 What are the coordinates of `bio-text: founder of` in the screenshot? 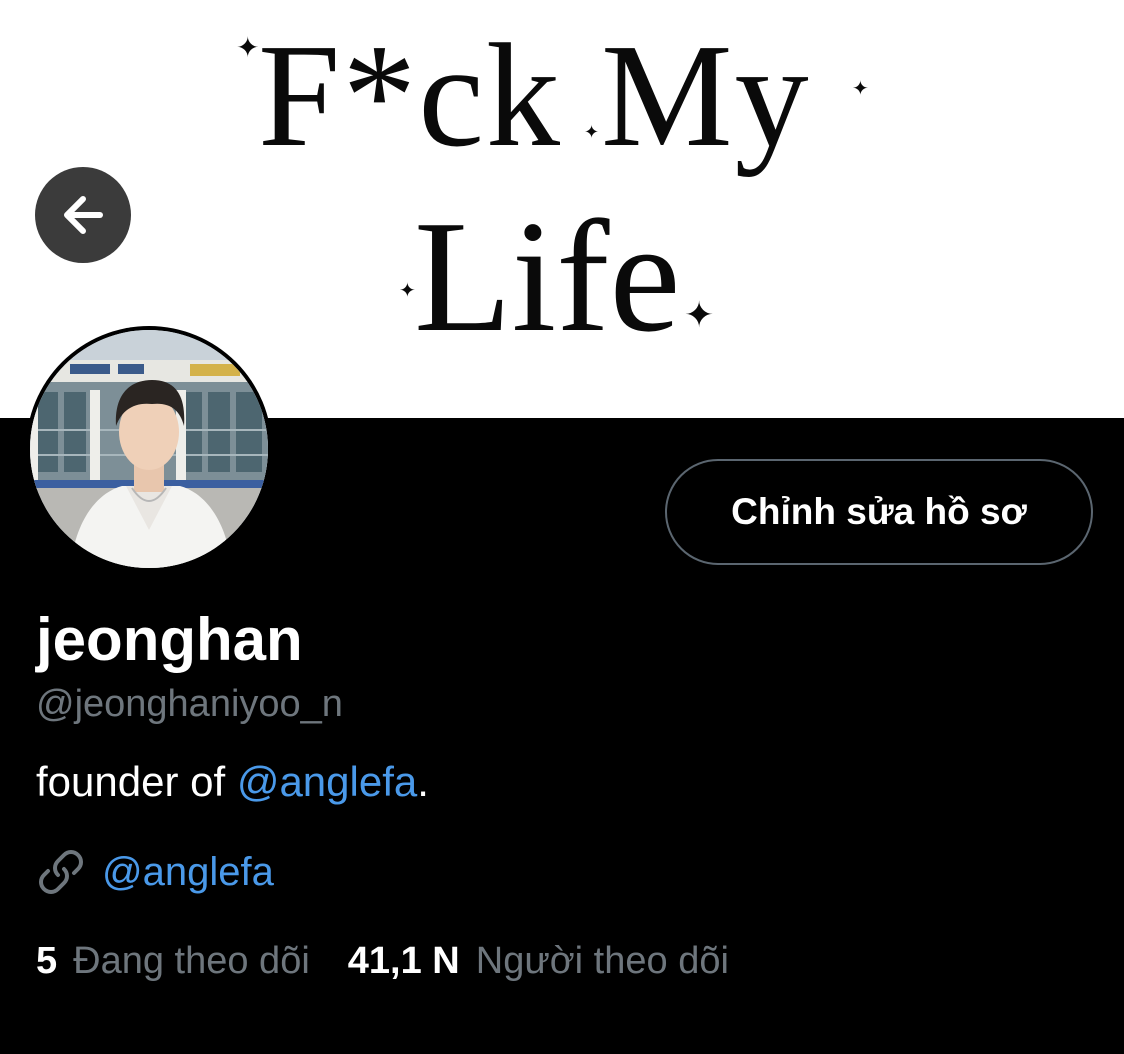 It's located at (136, 781).